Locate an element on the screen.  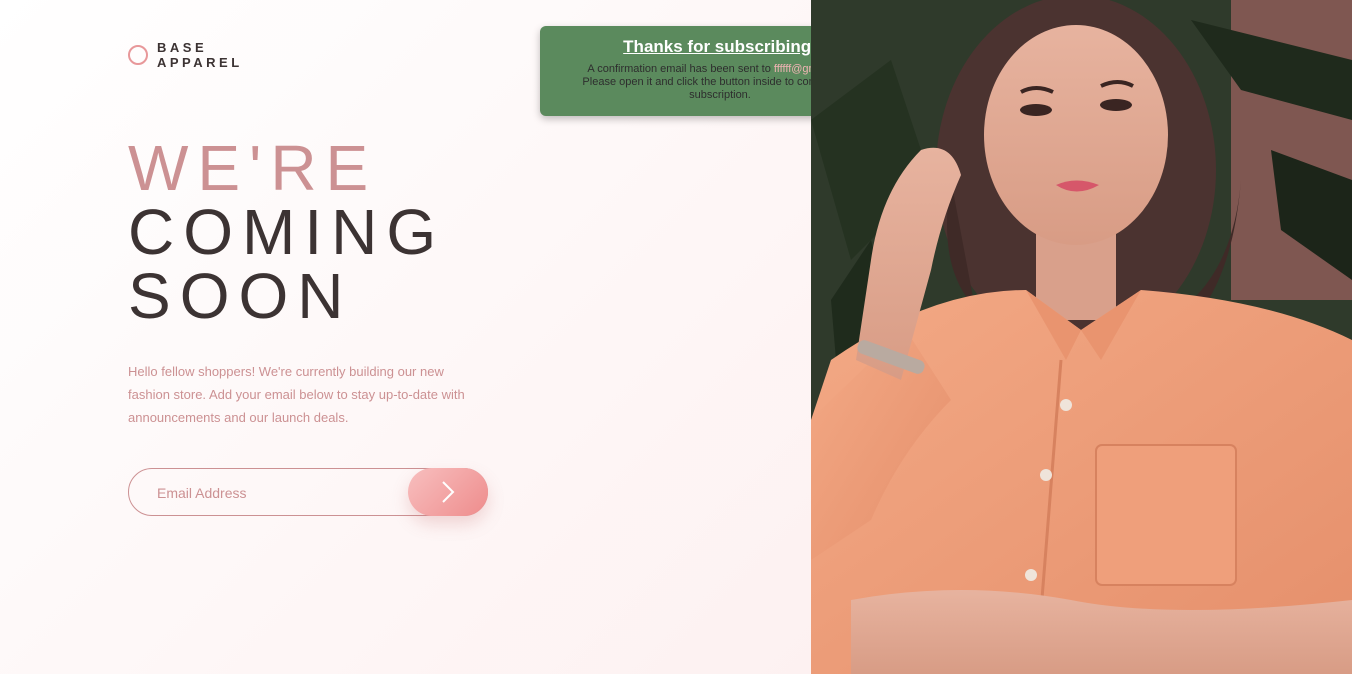
arrow-right-icon is located at coordinates (448, 492).